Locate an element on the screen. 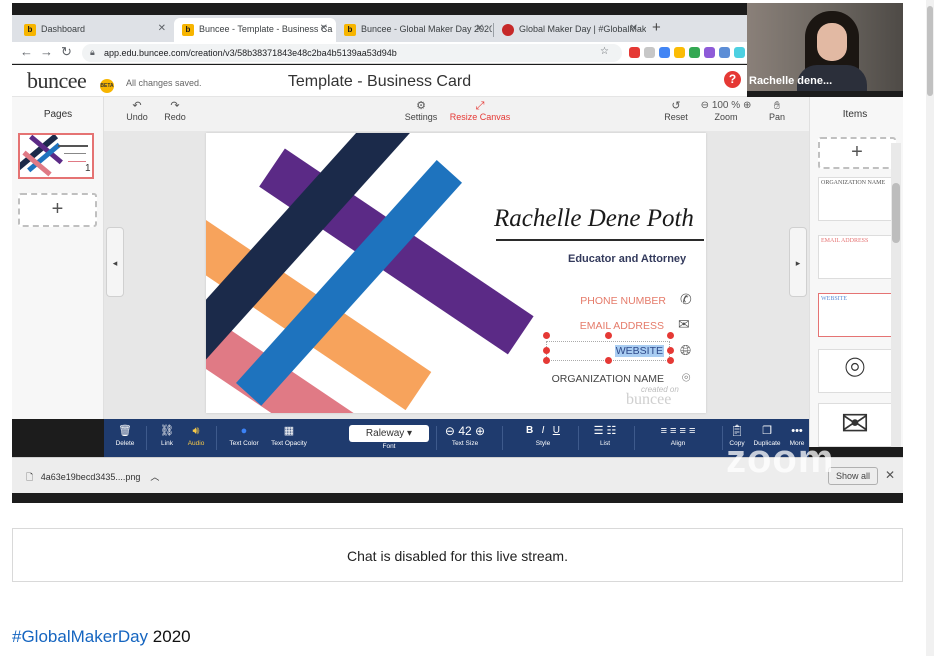  page-thumbnail is located at coordinates (56, 156).